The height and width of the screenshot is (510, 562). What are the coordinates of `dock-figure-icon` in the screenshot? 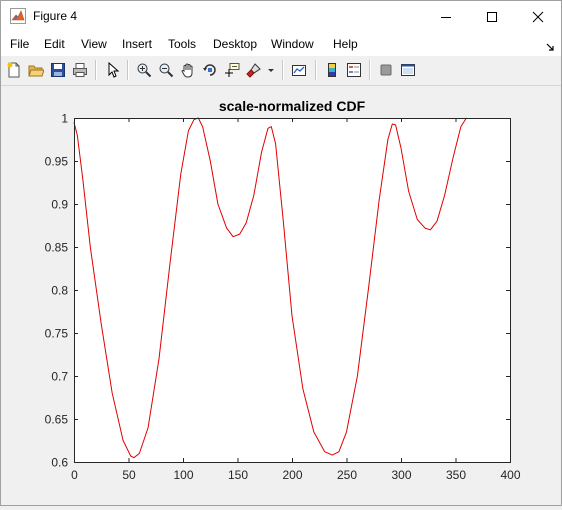 It's located at (550, 48).